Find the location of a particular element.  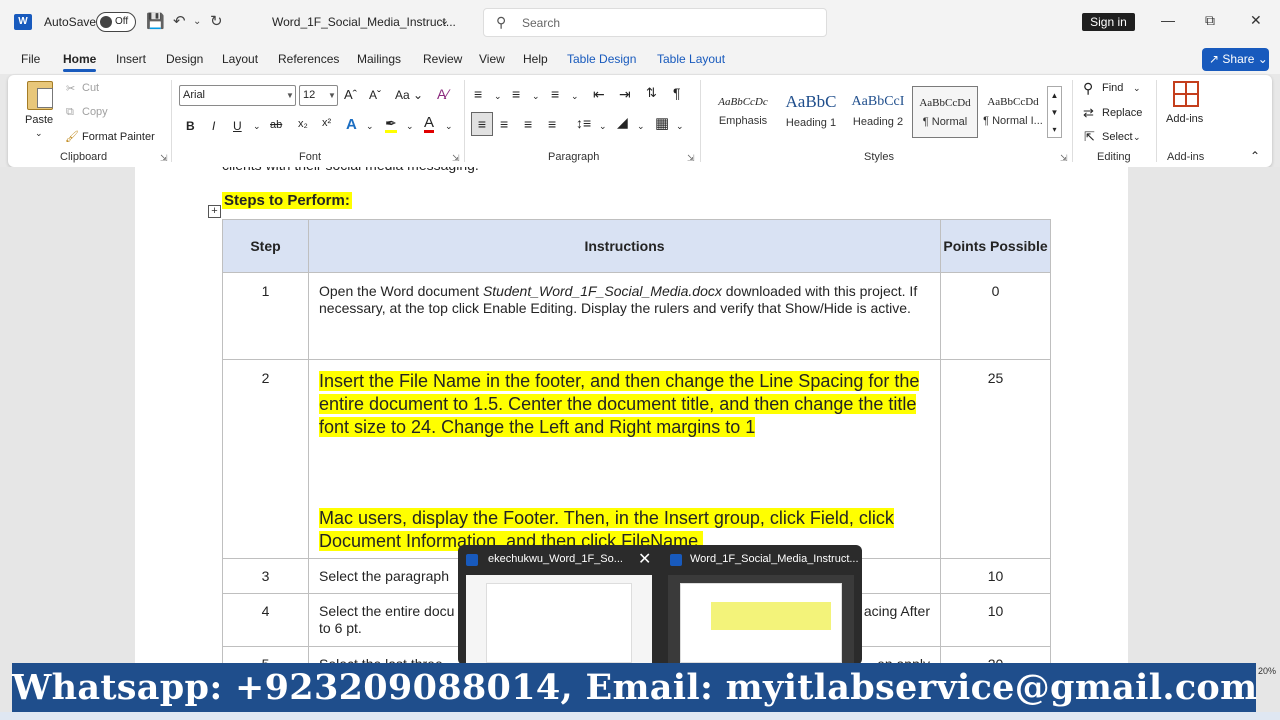

sort-icon: ⇅ is located at coordinates (651, 93).